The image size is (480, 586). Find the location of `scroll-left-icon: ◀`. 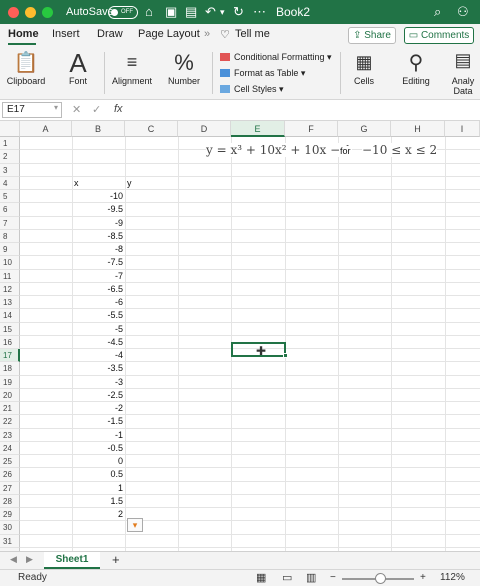

scroll-left-icon: ◀ is located at coordinates (13, 559).